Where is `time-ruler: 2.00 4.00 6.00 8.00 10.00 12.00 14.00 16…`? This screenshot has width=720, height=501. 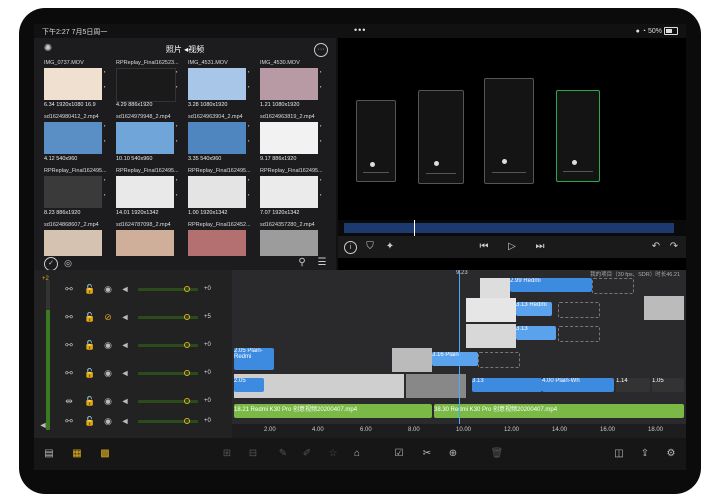 time-ruler: 2.00 4.00 6.00 8.00 10.00 12.00 14.00 16… is located at coordinates (459, 431).